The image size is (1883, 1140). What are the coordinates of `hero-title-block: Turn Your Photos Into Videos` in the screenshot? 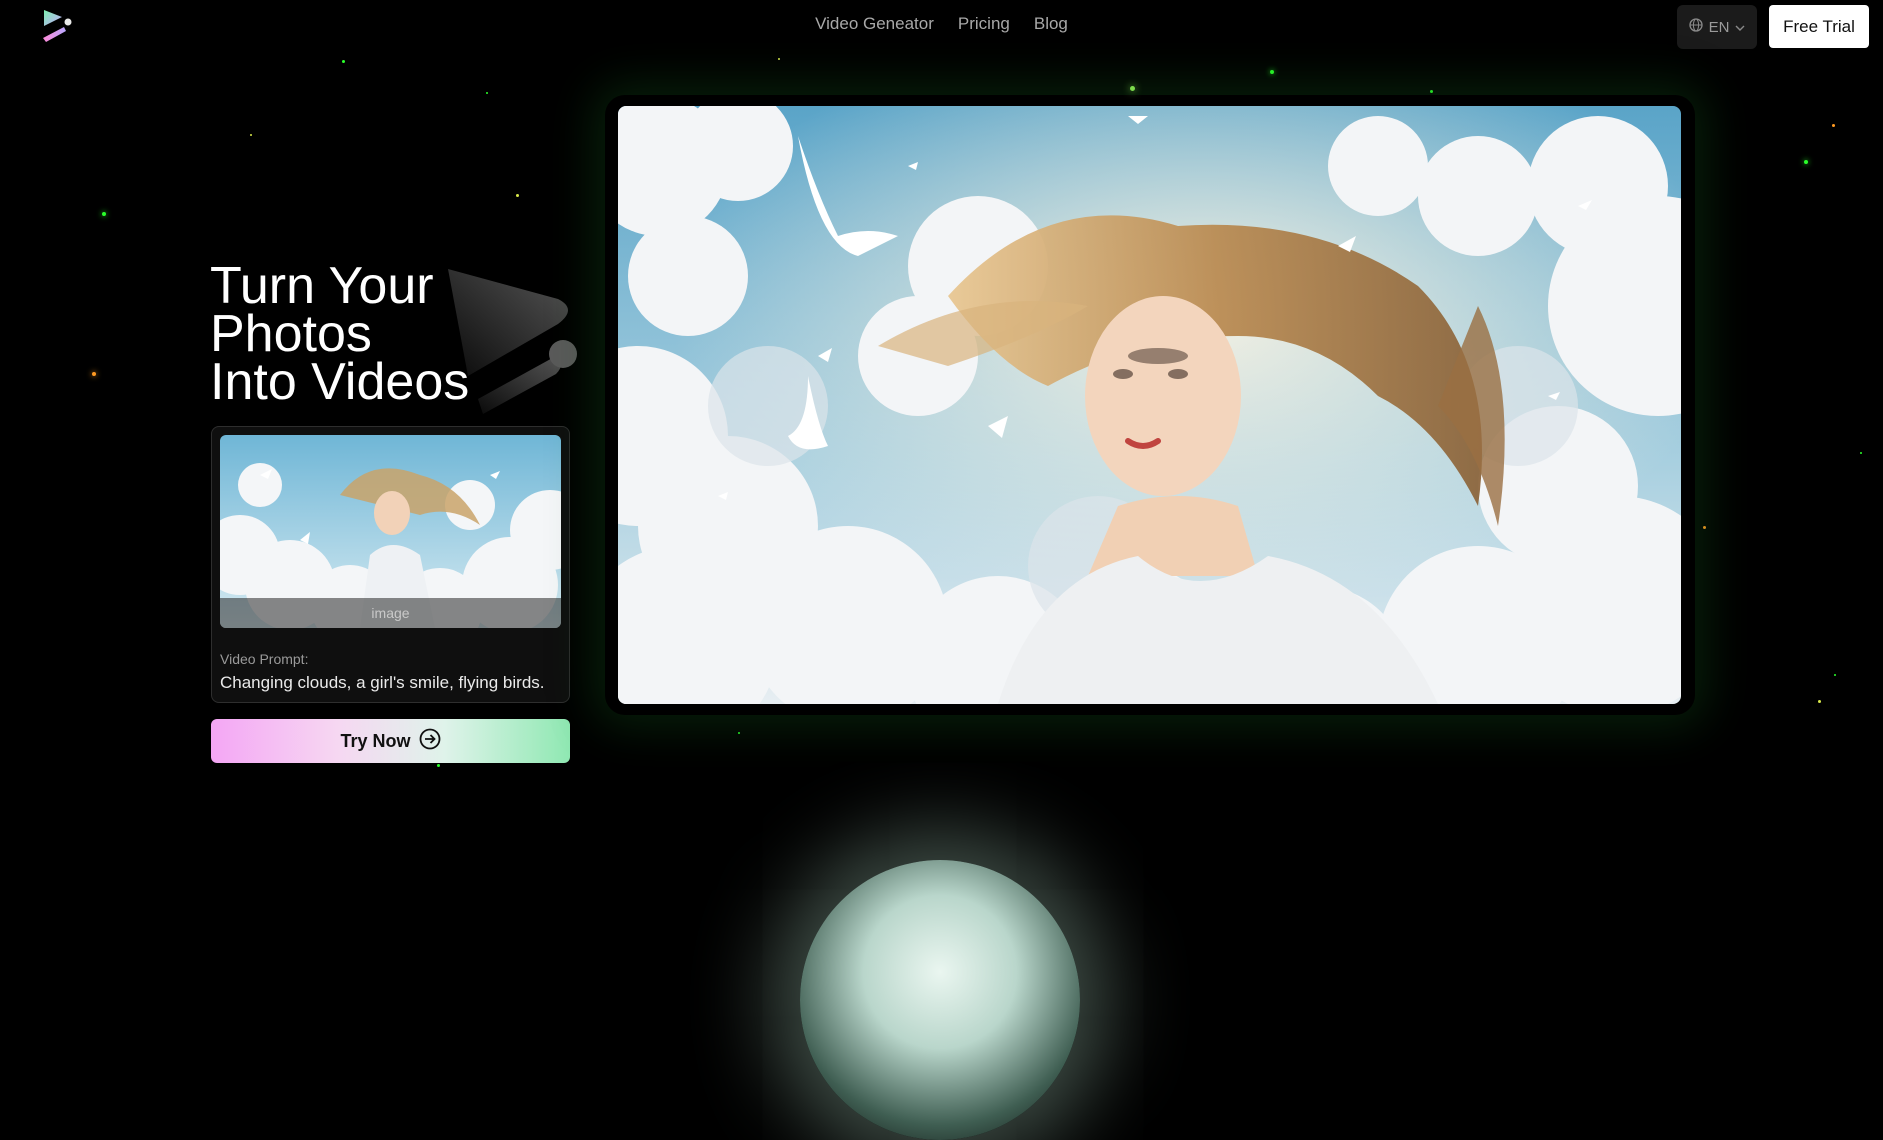 It's located at (393, 337).